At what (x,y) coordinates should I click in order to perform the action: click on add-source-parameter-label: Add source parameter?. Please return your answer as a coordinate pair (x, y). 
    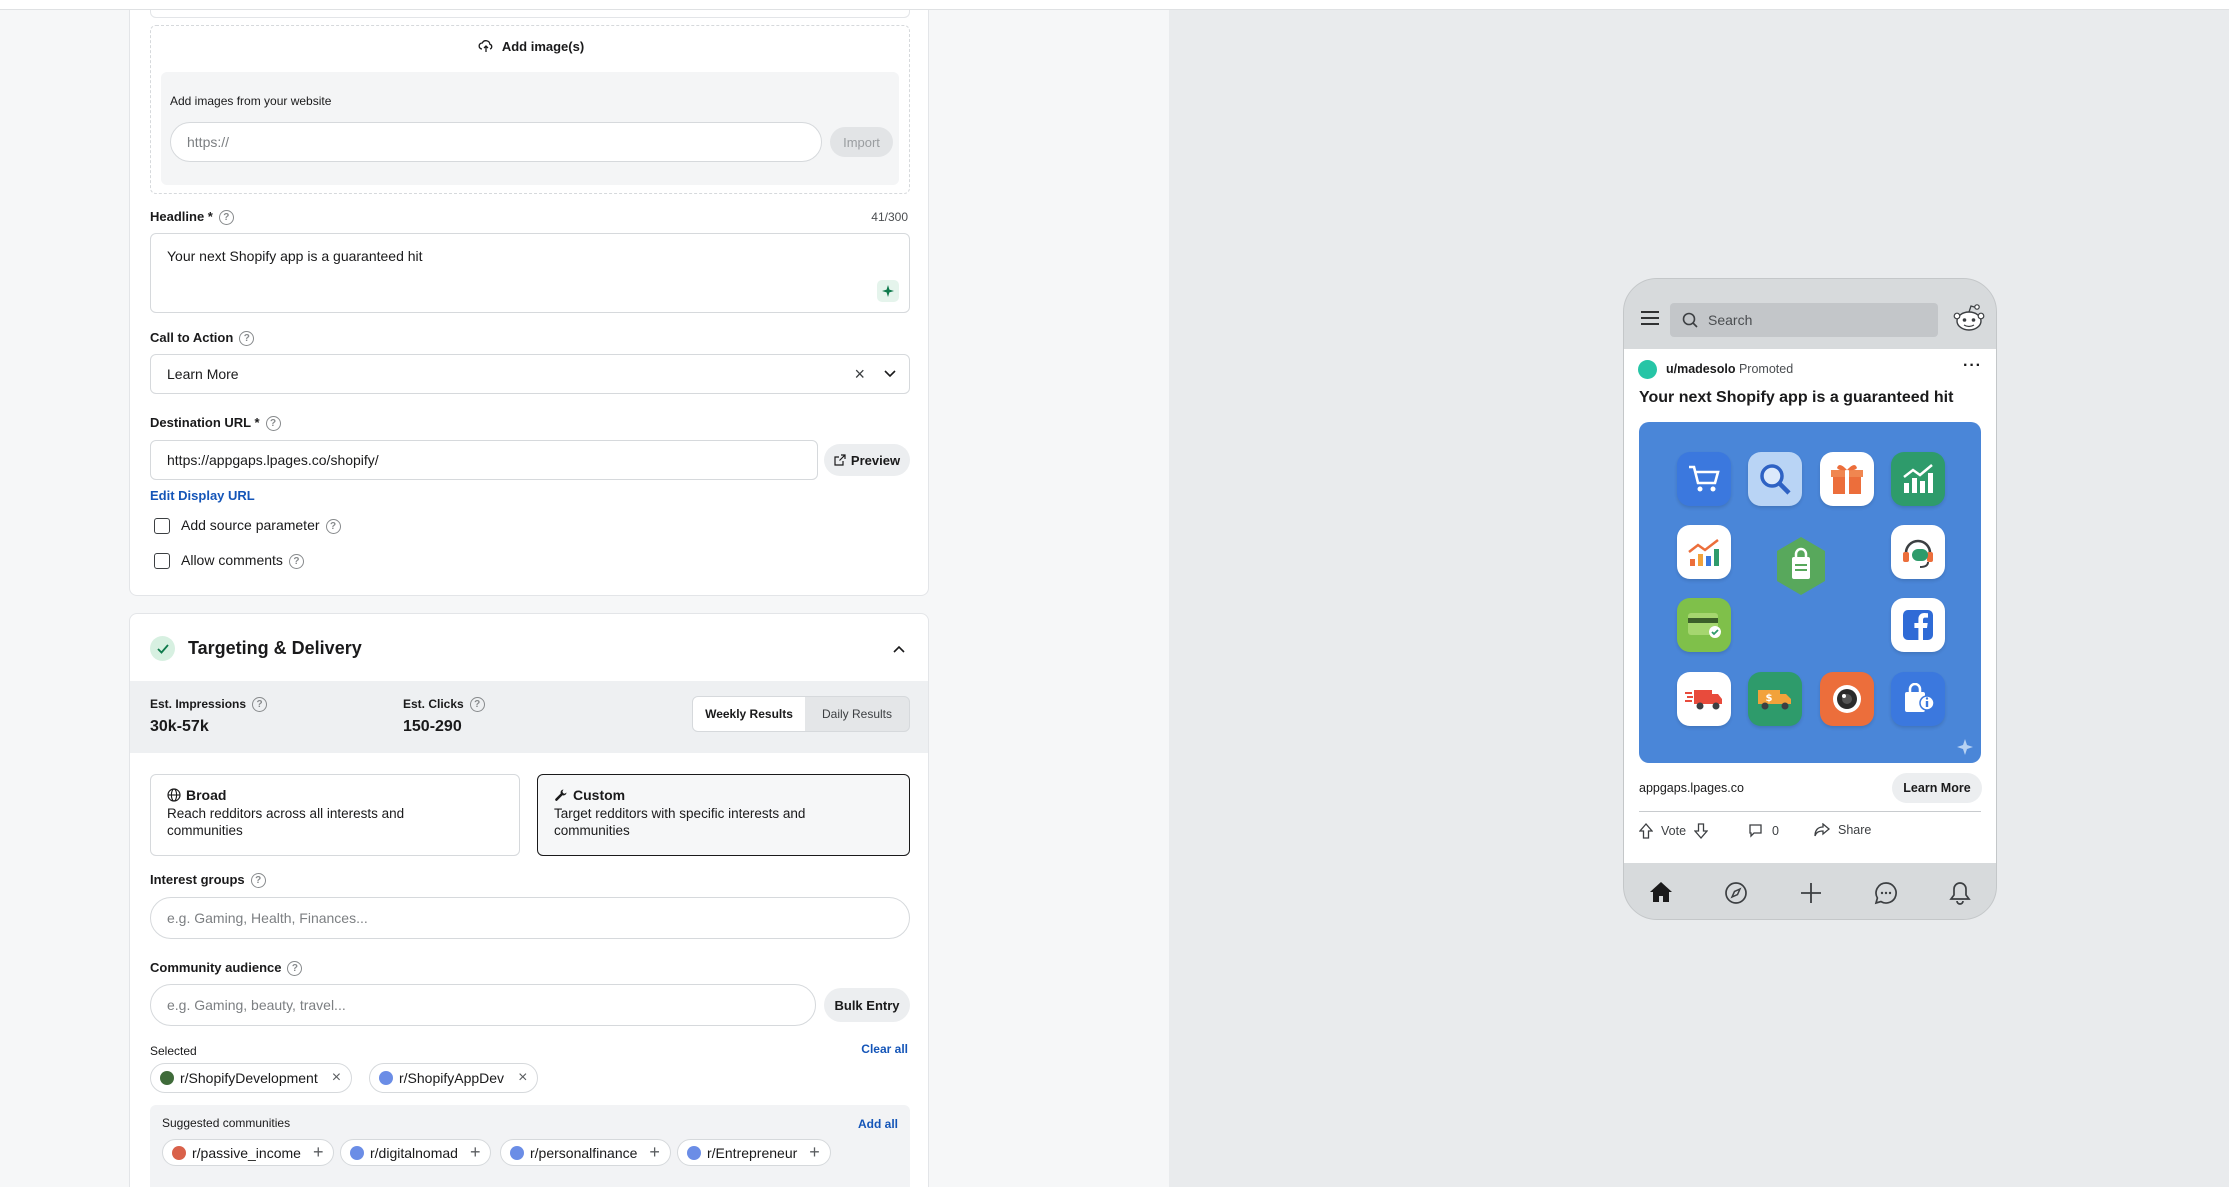
    Looking at the image, I should click on (261, 525).